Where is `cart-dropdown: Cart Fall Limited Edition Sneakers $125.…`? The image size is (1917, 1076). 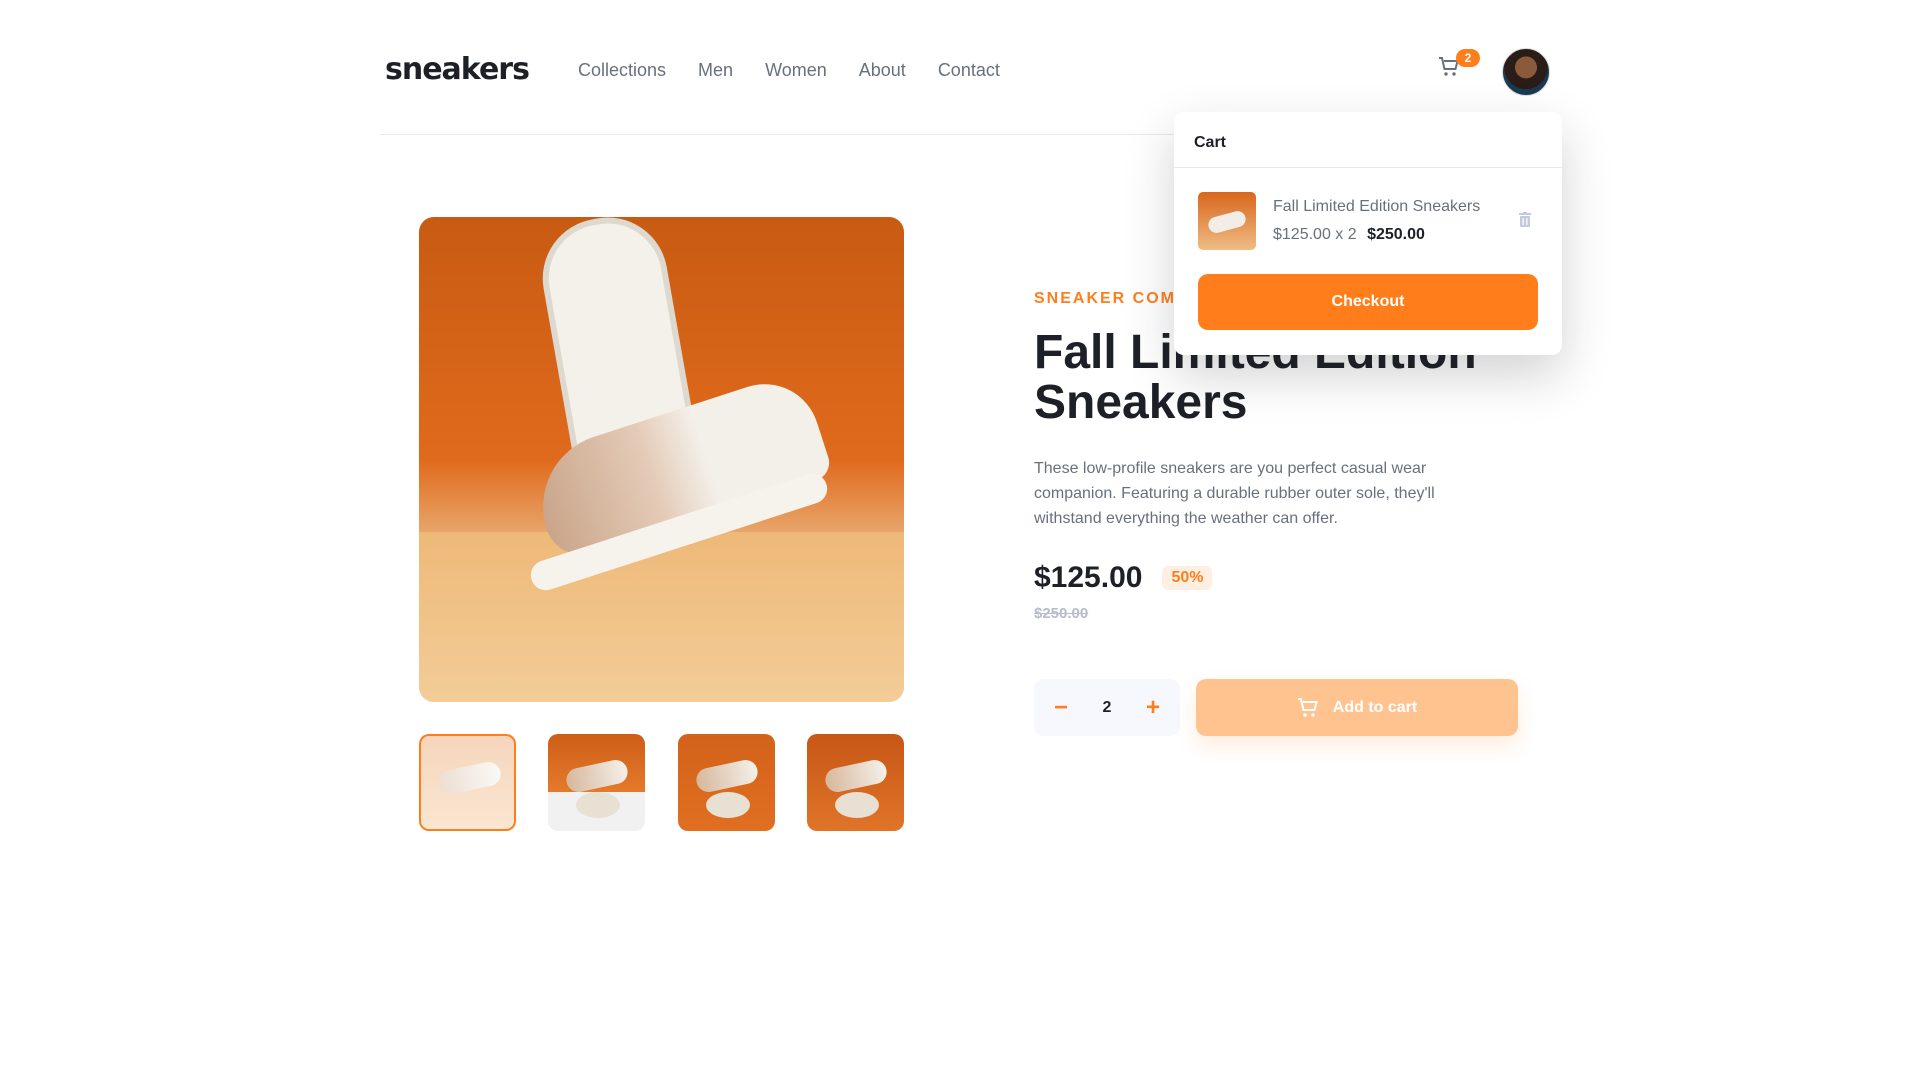 cart-dropdown: Cart Fall Limited Edition Sneakers $125.… is located at coordinates (1368, 233).